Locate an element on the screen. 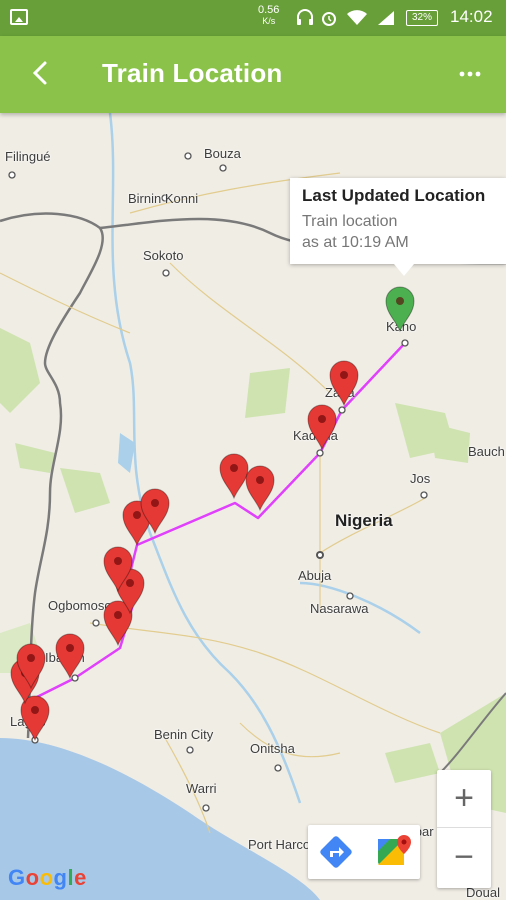 Image resolution: width=506 pixels, height=900 pixels. wifi-icon is located at coordinates (357, 17).